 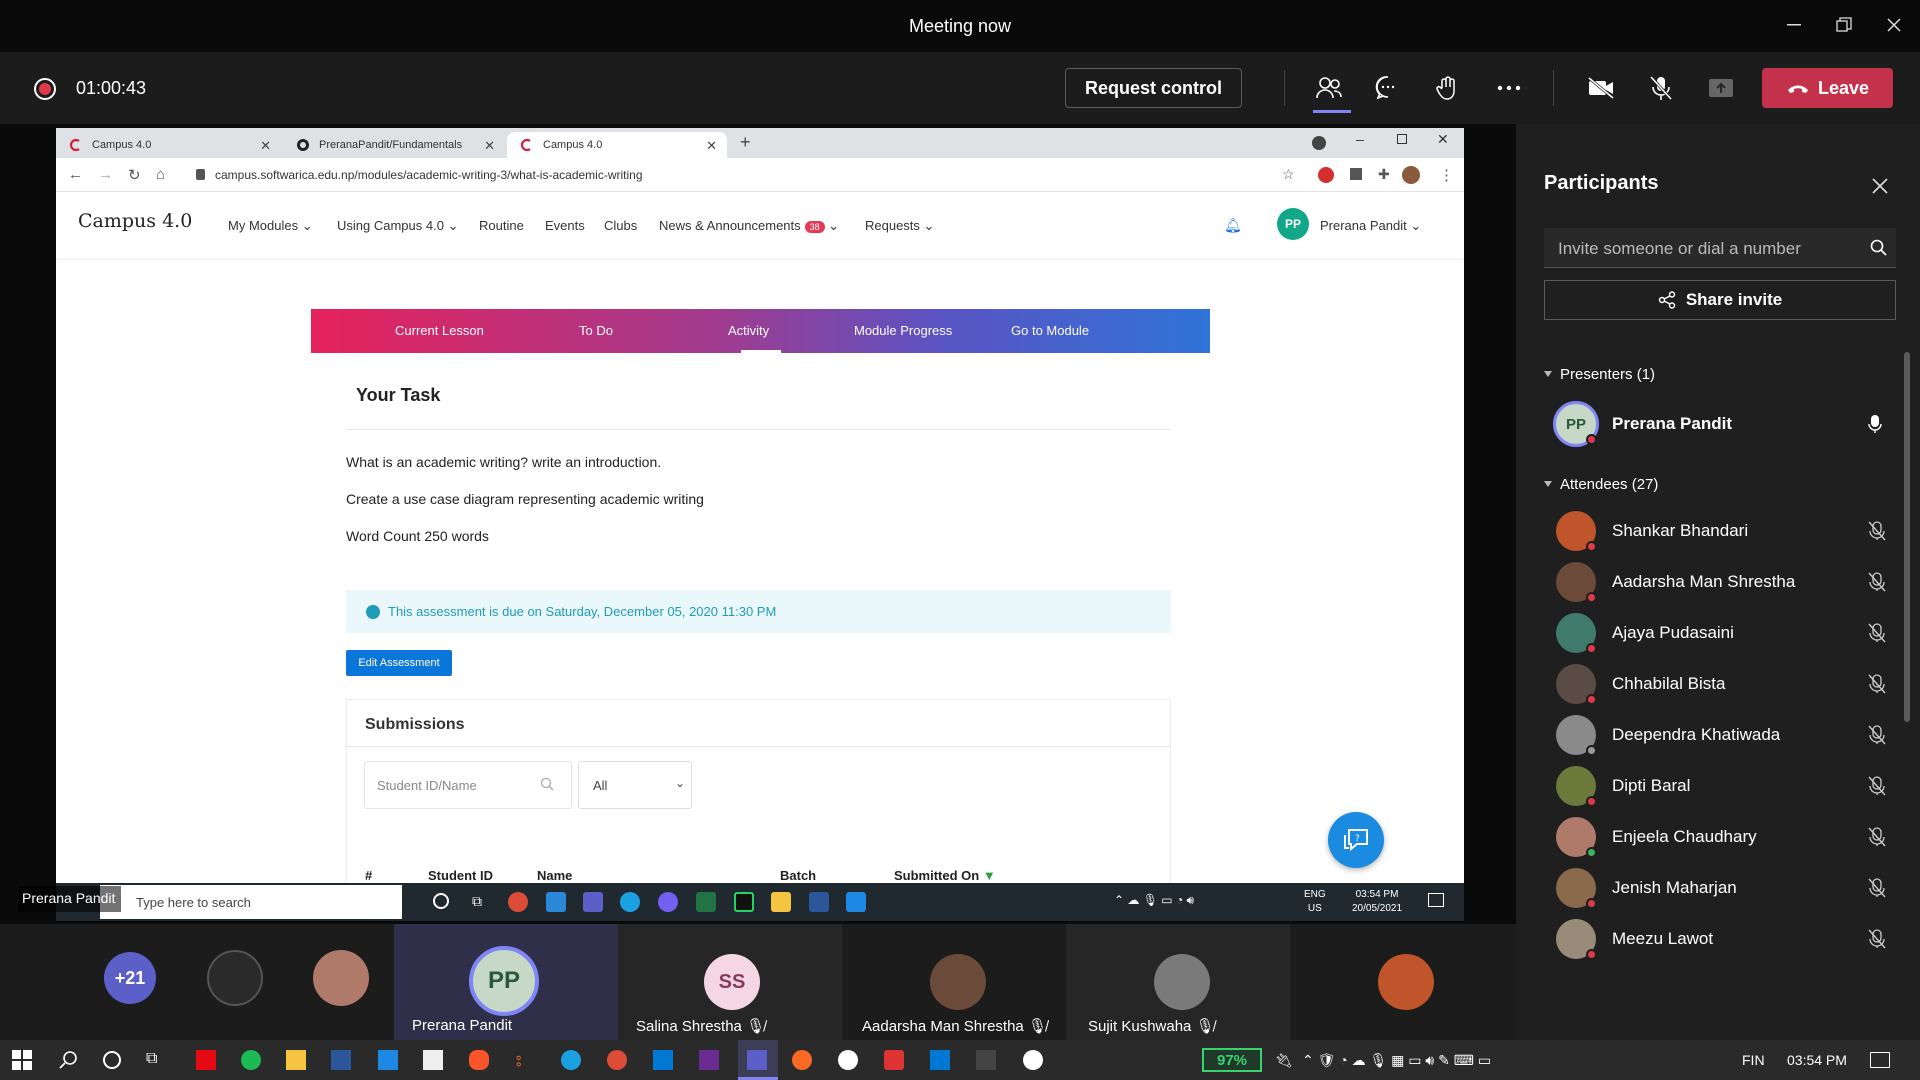 What do you see at coordinates (556, 902) in the screenshot?
I see `app-store-icon` at bounding box center [556, 902].